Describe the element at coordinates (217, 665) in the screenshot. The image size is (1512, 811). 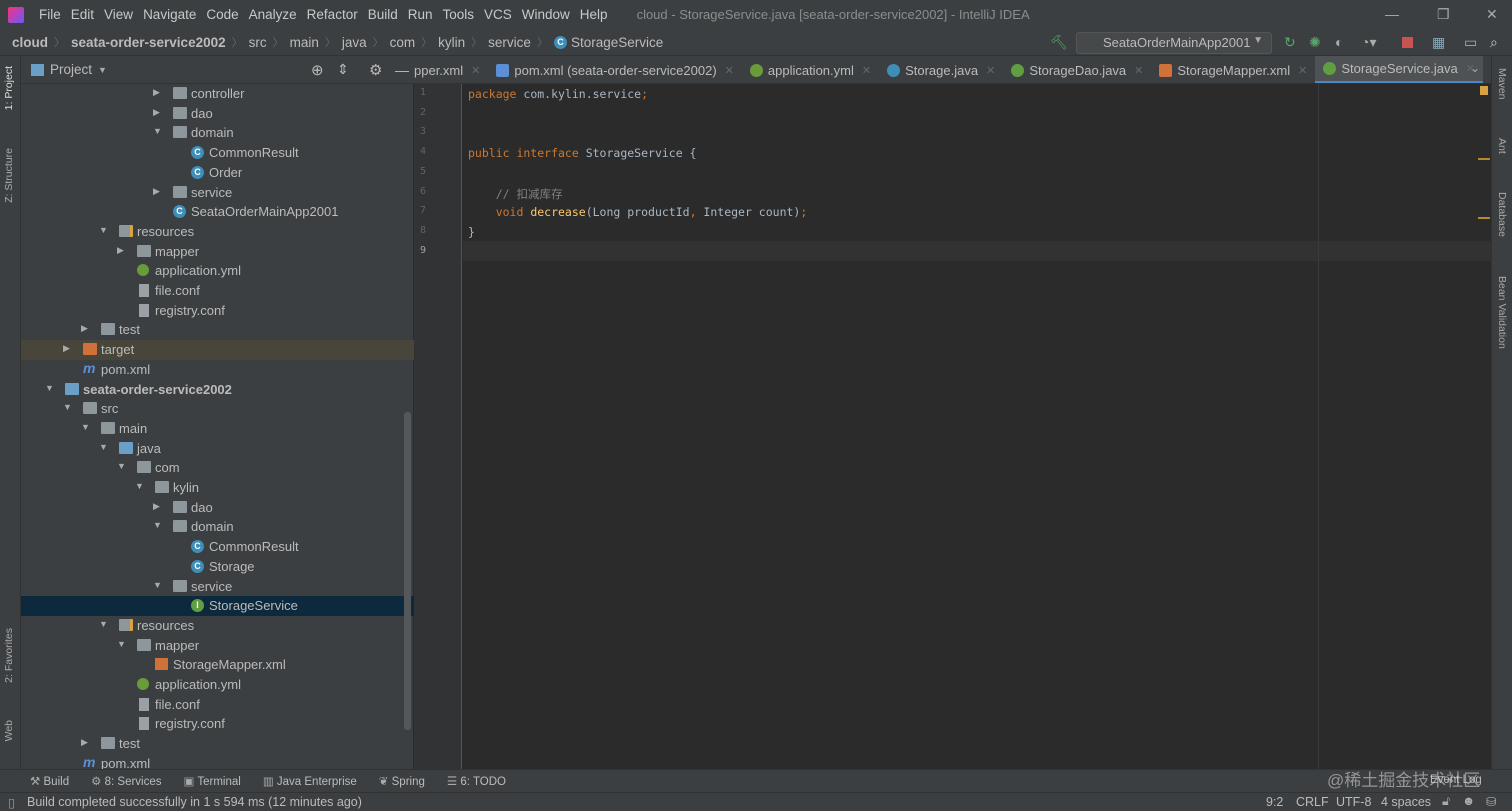
I see `tree-item: StorageMapper.xml` at that location.